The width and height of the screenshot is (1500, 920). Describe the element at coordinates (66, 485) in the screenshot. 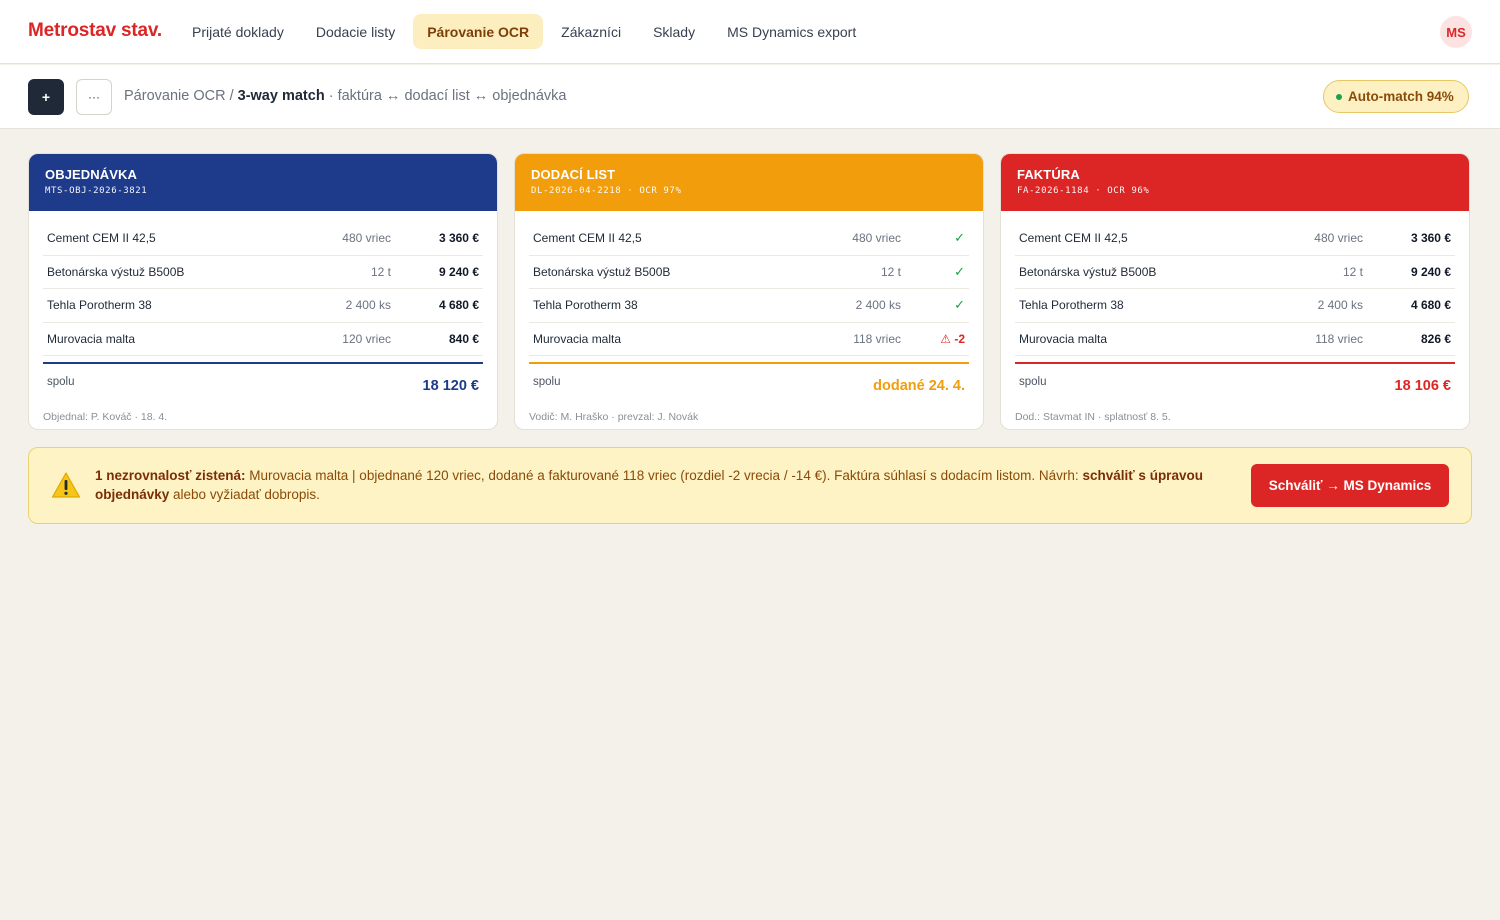

I see `warning-icon` at that location.